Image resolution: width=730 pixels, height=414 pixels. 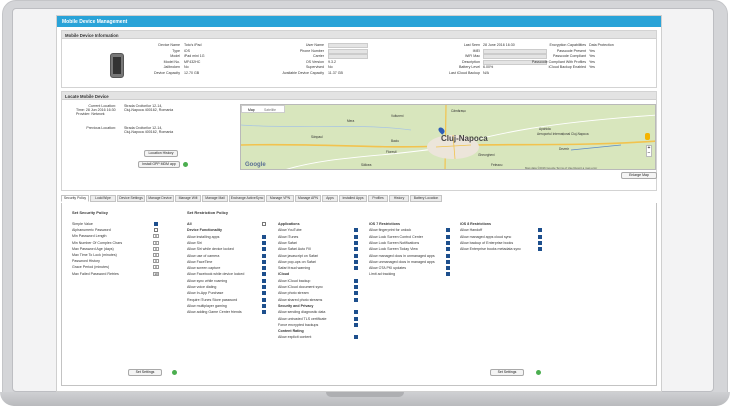 I want to click on func-item-3: Allow use of camera, so click(x=203, y=255).